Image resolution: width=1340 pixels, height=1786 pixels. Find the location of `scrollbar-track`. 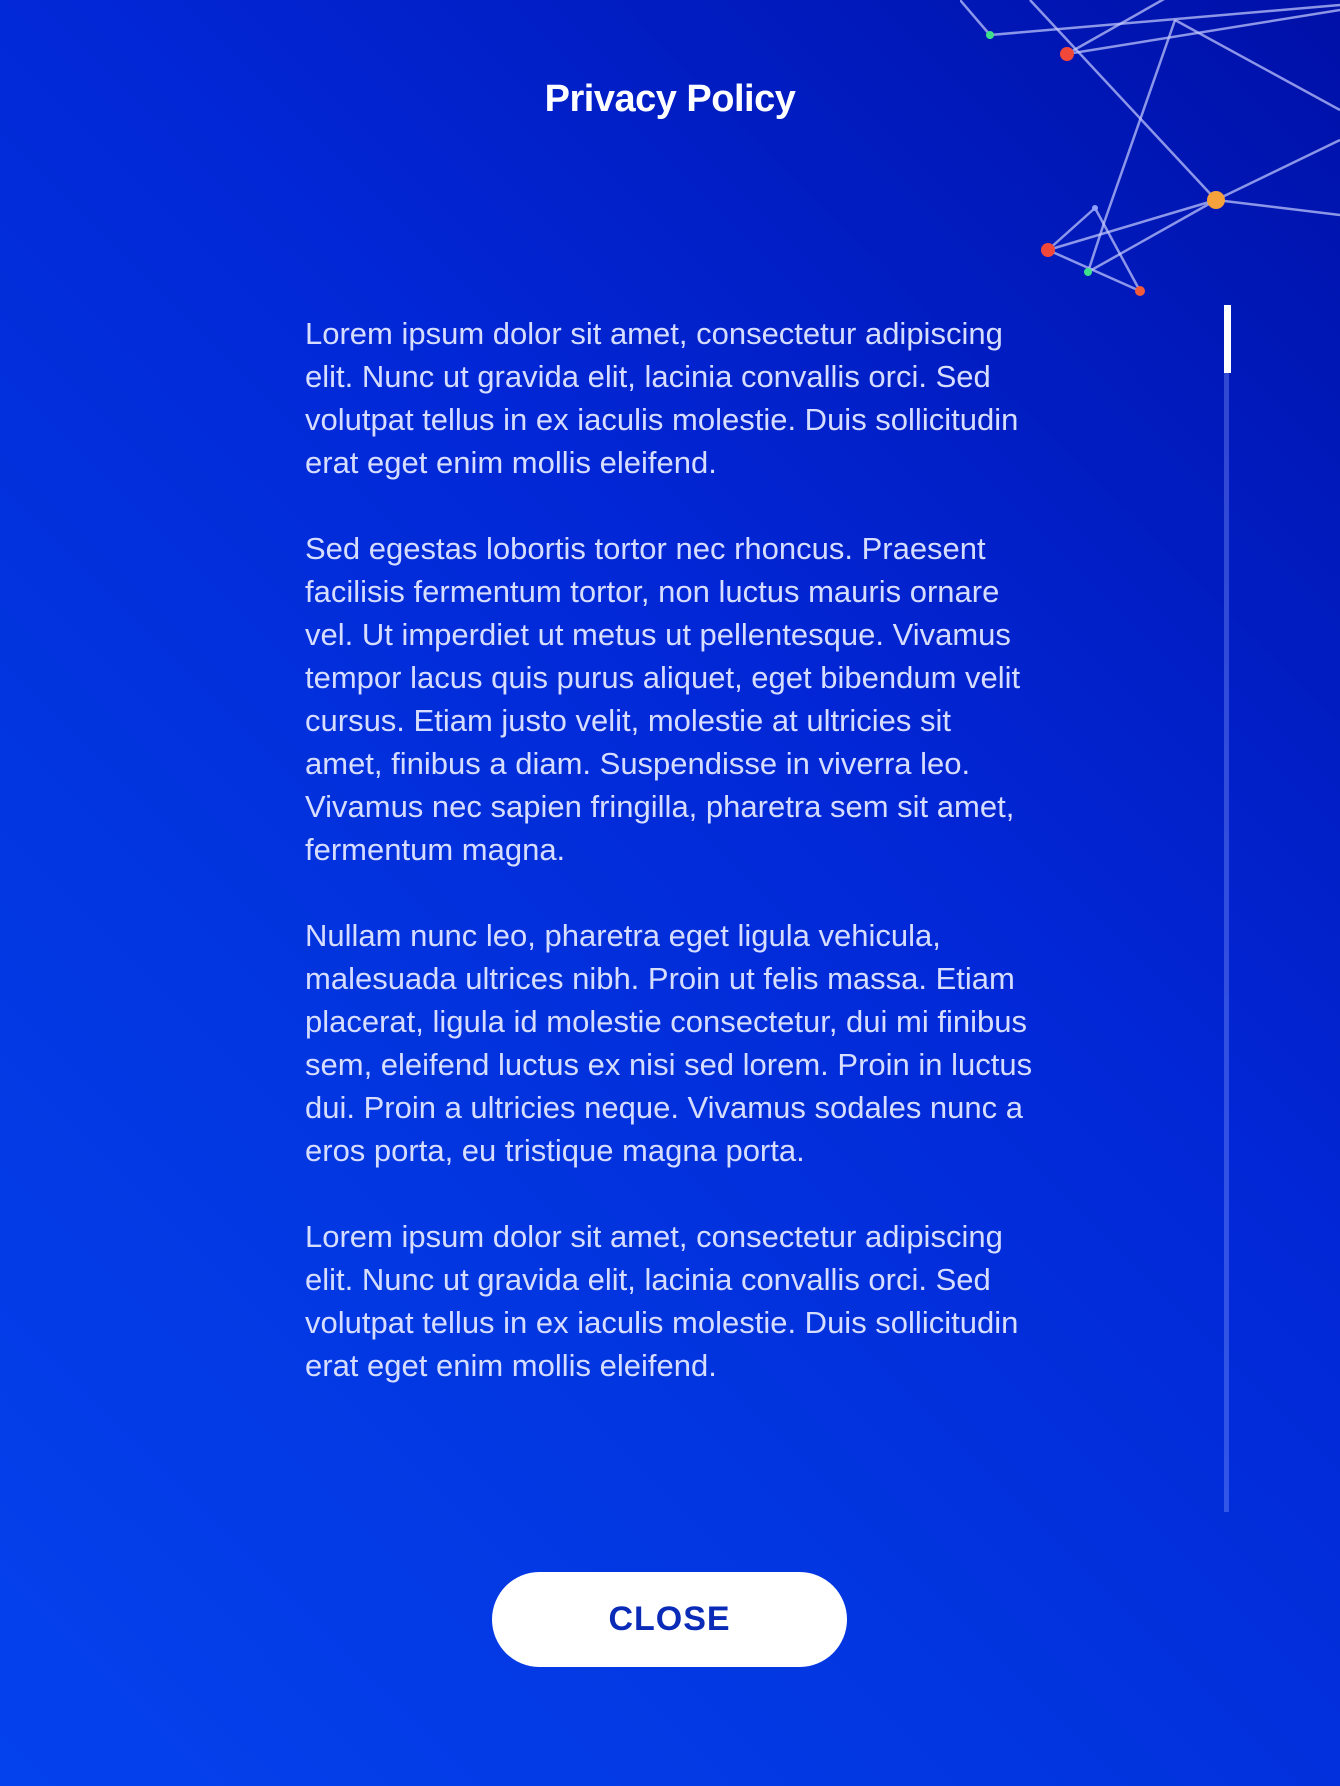

scrollbar-track is located at coordinates (1226, 908).